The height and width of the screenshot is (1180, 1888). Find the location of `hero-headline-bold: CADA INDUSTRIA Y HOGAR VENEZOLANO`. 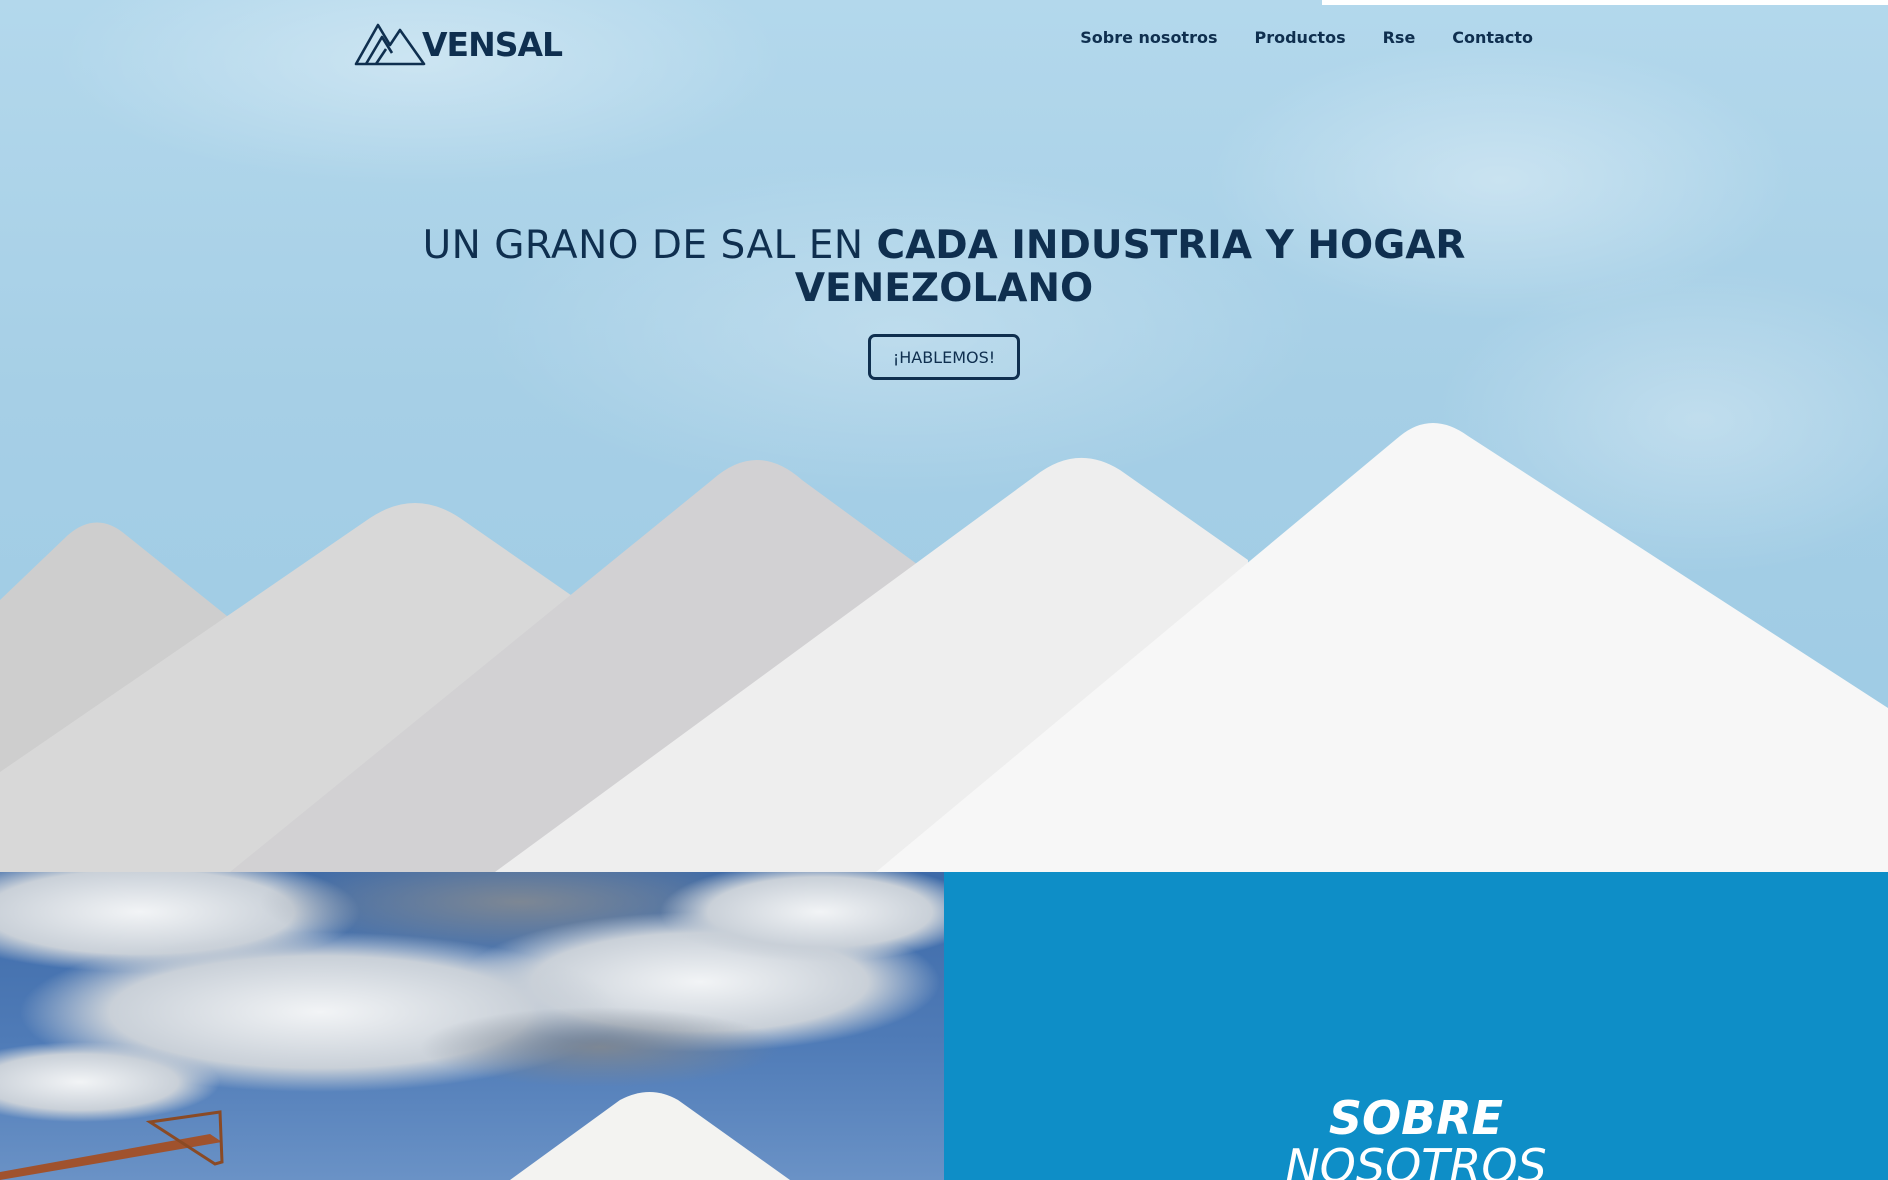

hero-headline-bold: CADA INDUSTRIA Y HOGAR VENEZOLANO is located at coordinates (1130, 267).